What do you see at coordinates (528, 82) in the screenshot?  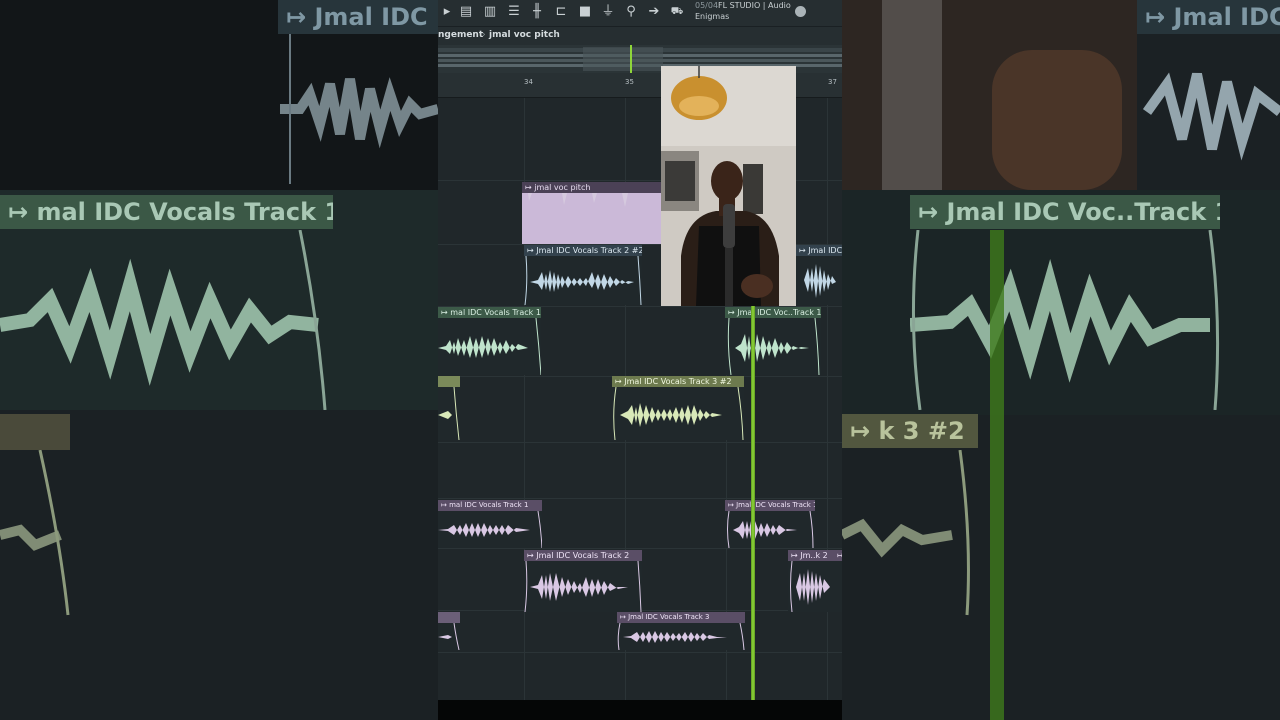 I see `bar-number: 34` at bounding box center [528, 82].